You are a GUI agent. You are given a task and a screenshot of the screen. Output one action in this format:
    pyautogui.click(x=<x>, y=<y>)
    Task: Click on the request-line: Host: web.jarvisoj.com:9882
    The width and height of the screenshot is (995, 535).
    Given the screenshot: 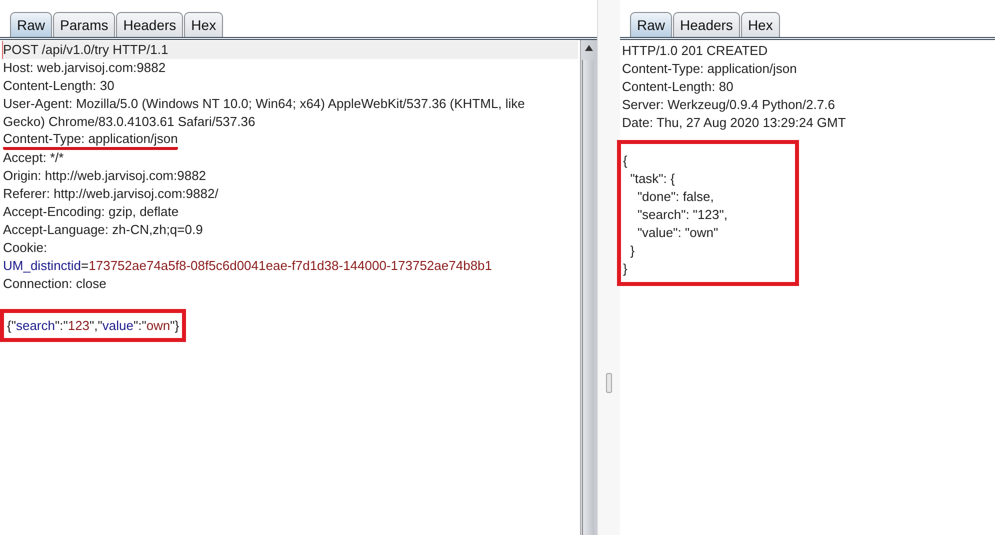 What is the action you would take?
    pyautogui.click(x=85, y=68)
    